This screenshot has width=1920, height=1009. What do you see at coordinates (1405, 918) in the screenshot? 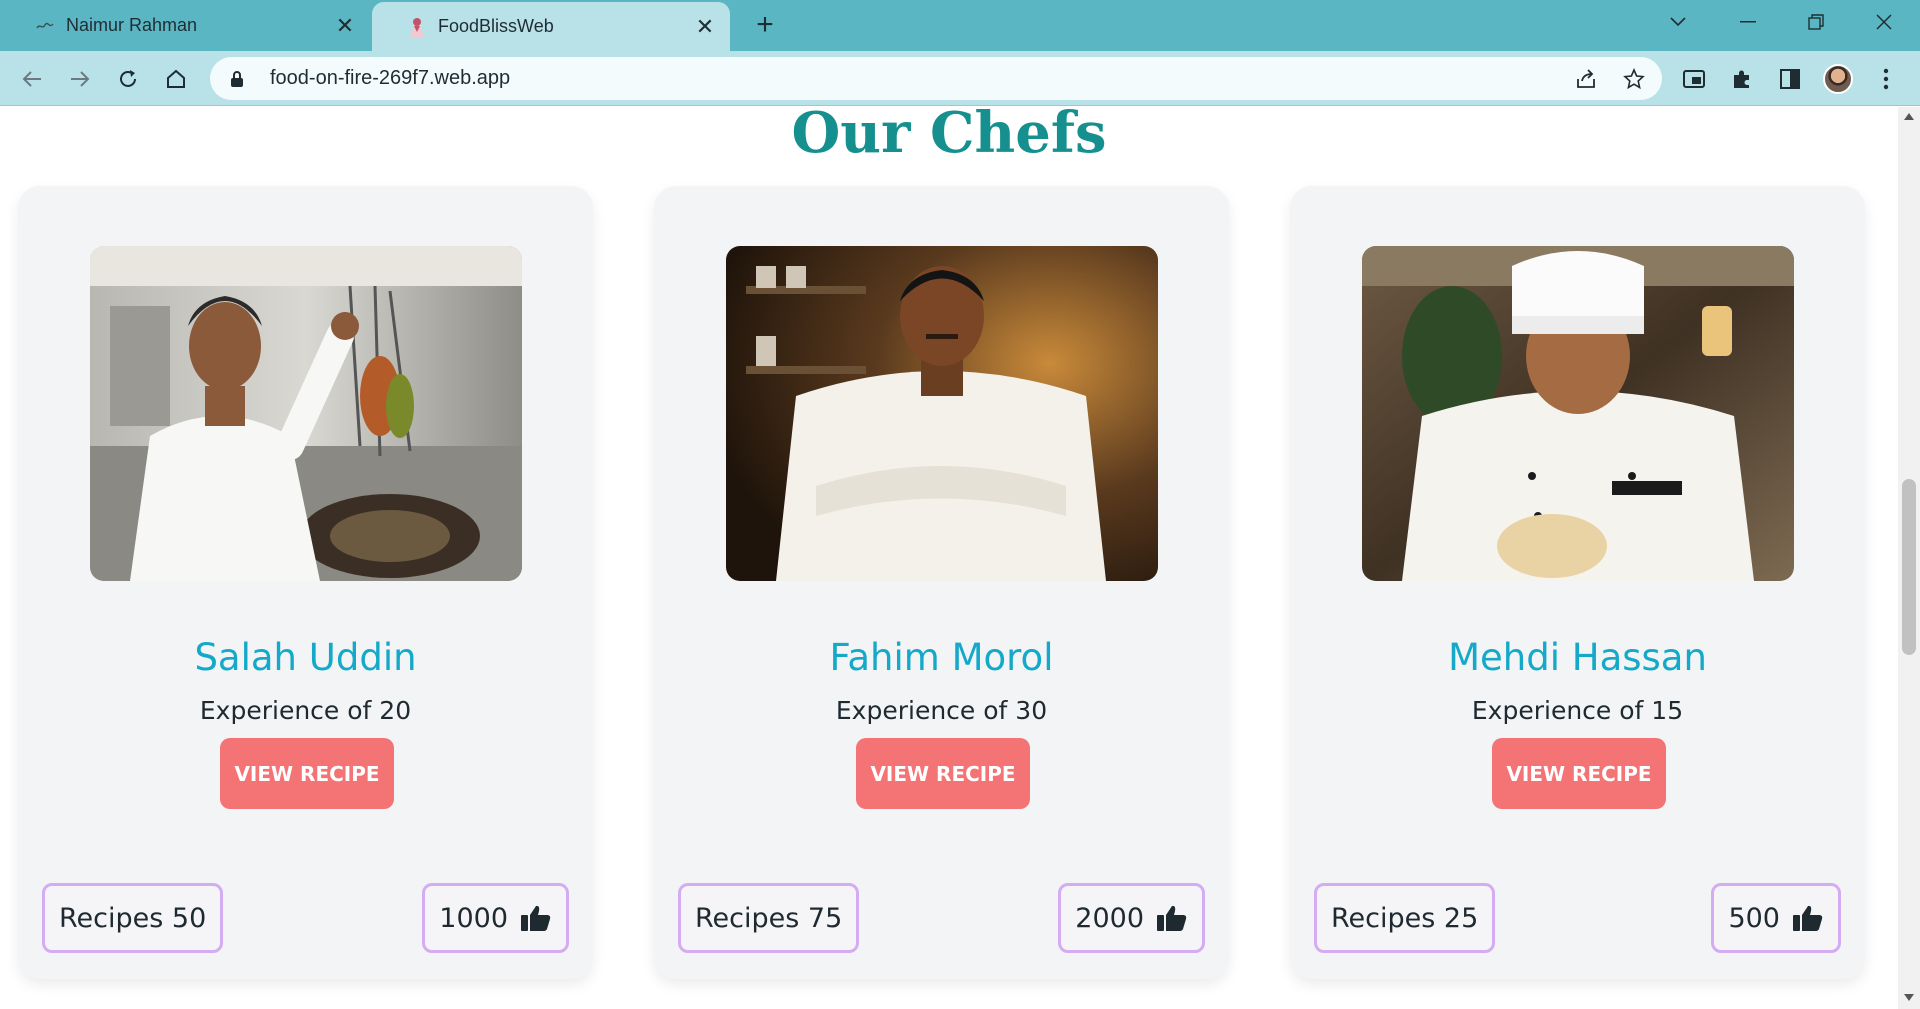
I see `recipes-count-badge: Recipes 25` at bounding box center [1405, 918].